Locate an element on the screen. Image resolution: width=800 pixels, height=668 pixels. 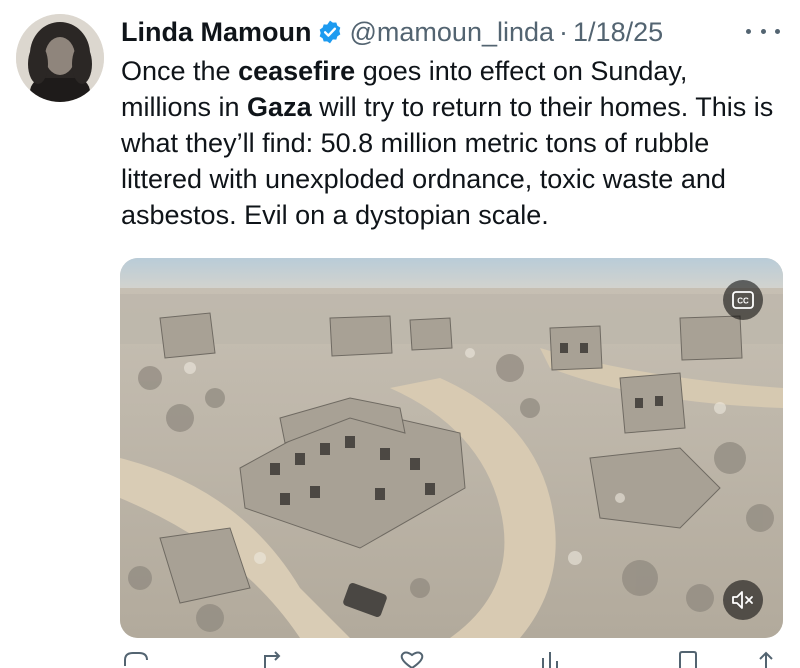
tweet-text-part: Once the is located at coordinates (180, 71).